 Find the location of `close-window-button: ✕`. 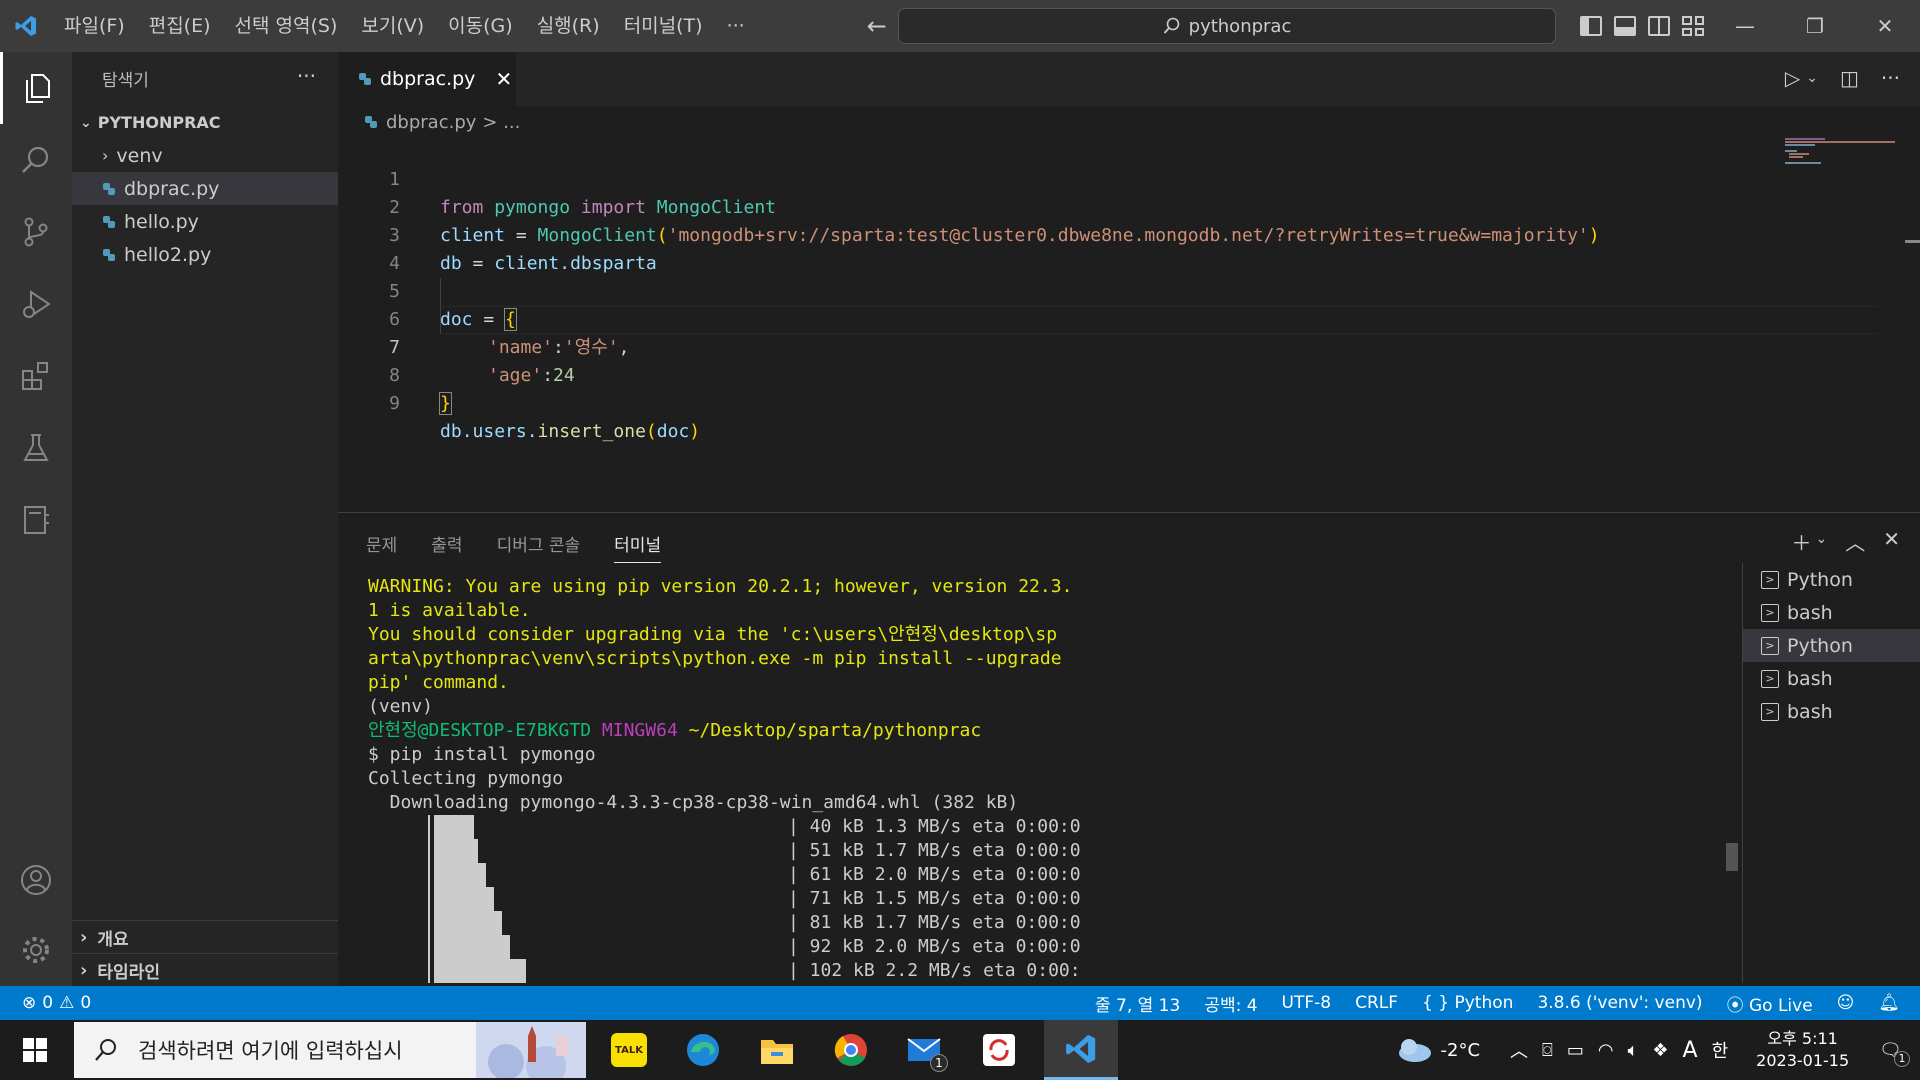

close-window-button: ✕ is located at coordinates (1885, 26).